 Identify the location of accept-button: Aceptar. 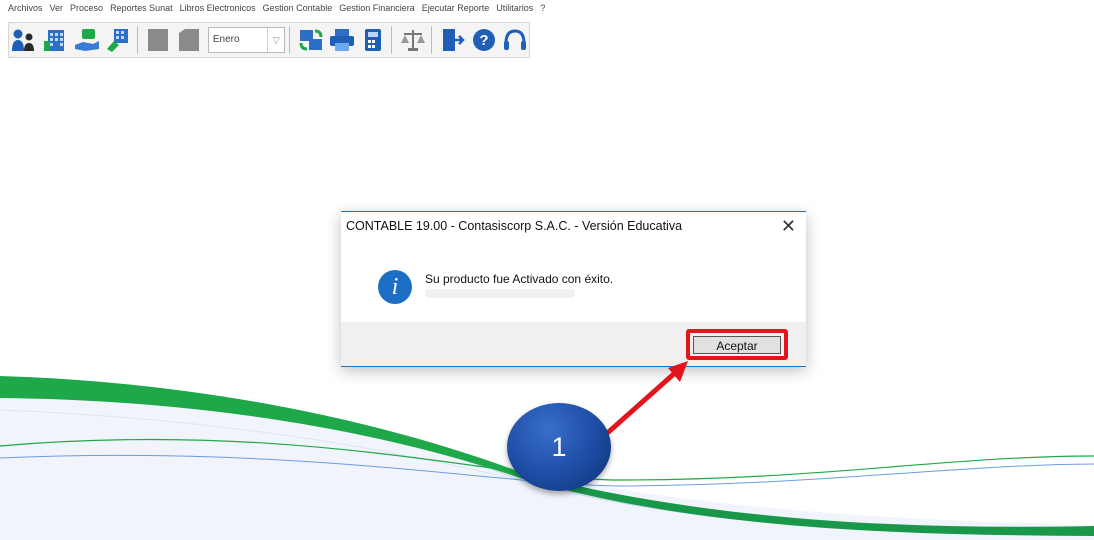
(737, 345).